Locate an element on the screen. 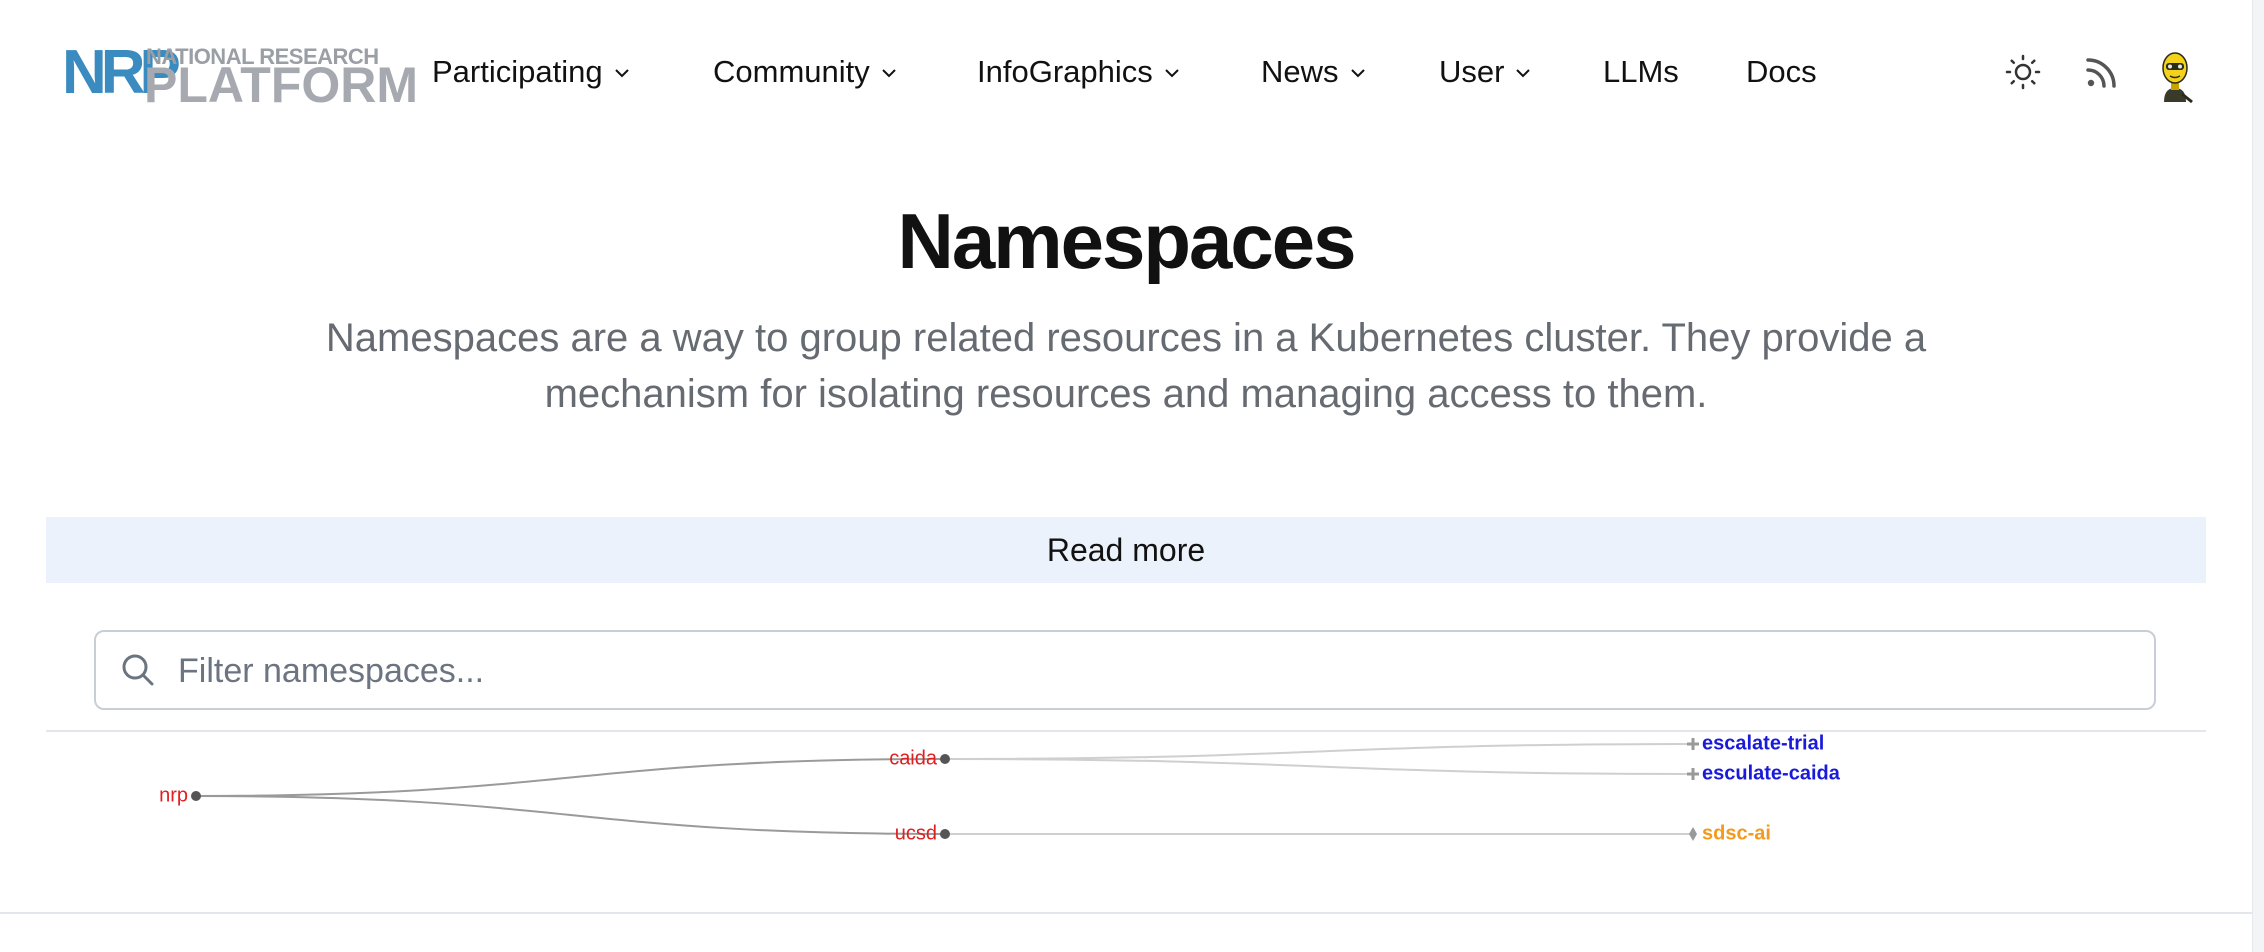 The image size is (2264, 952). nav-user: User is located at coordinates (1485, 72).